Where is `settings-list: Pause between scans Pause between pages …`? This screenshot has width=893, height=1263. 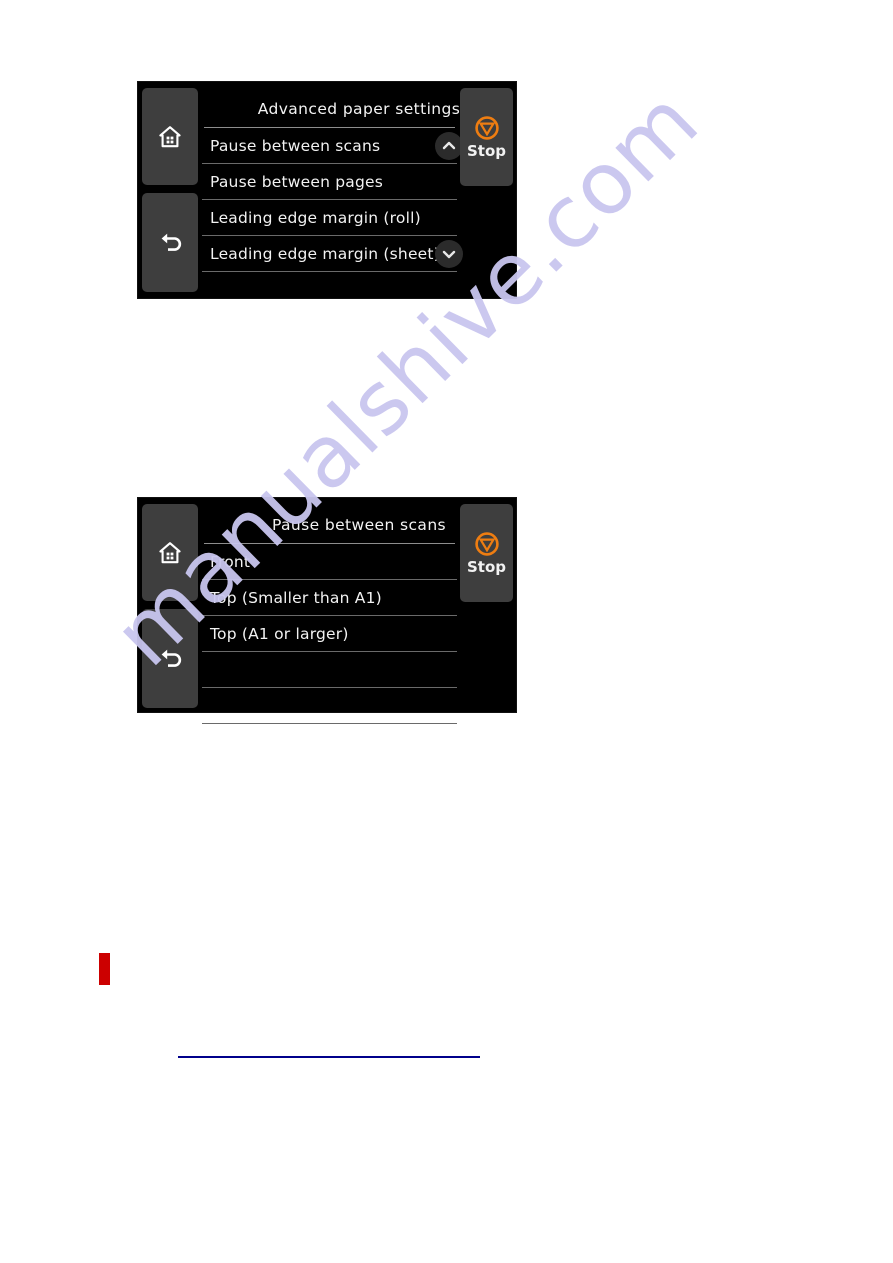 settings-list: Pause between scans Pause between pages … is located at coordinates (332, 200).